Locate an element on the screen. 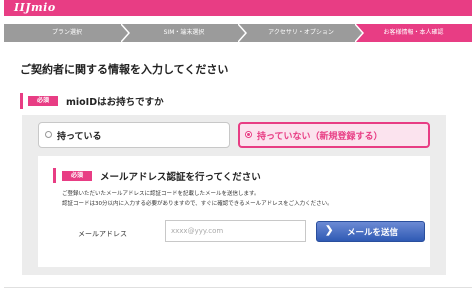 The width and height of the screenshot is (476, 294). step-label: プラン選択 is located at coordinates (66, 32).